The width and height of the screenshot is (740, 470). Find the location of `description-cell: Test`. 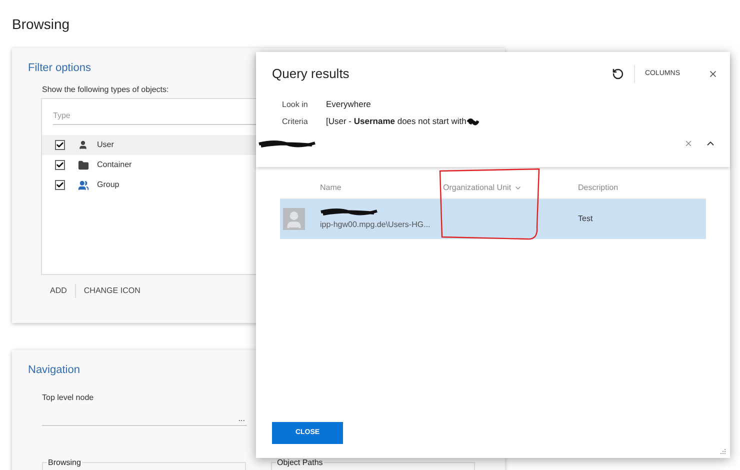

description-cell: Test is located at coordinates (585, 219).